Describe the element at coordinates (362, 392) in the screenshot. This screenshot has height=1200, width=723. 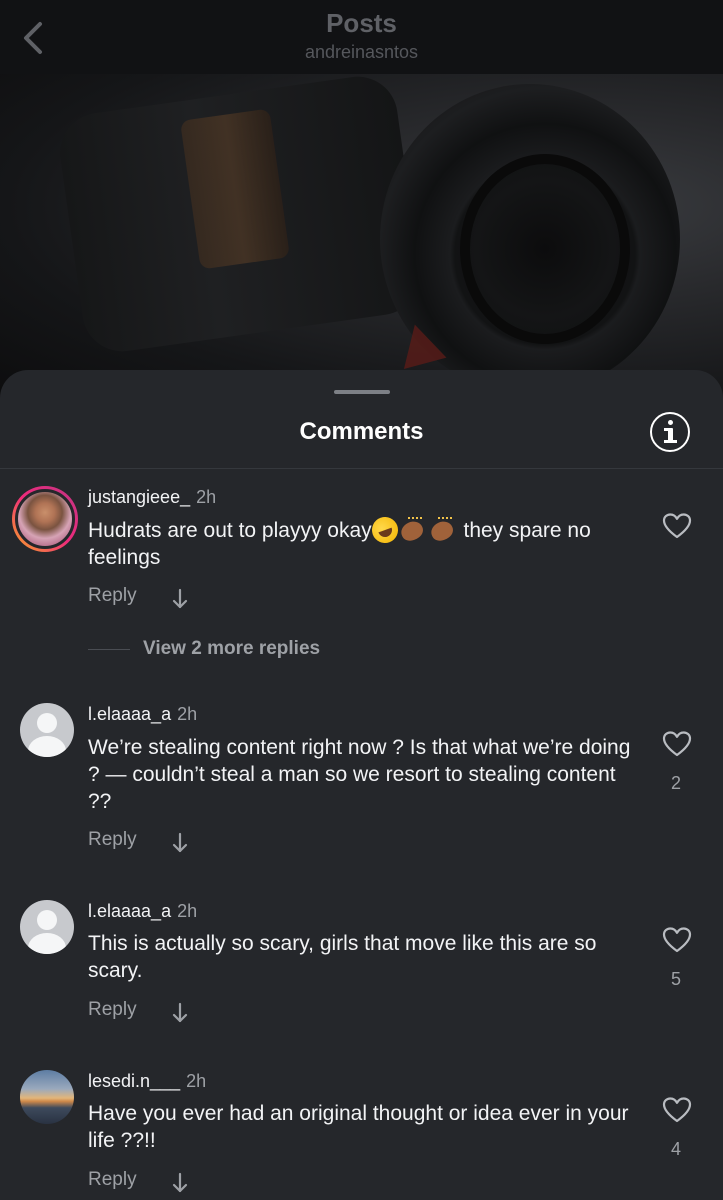
I see `sheet-grabber` at that location.